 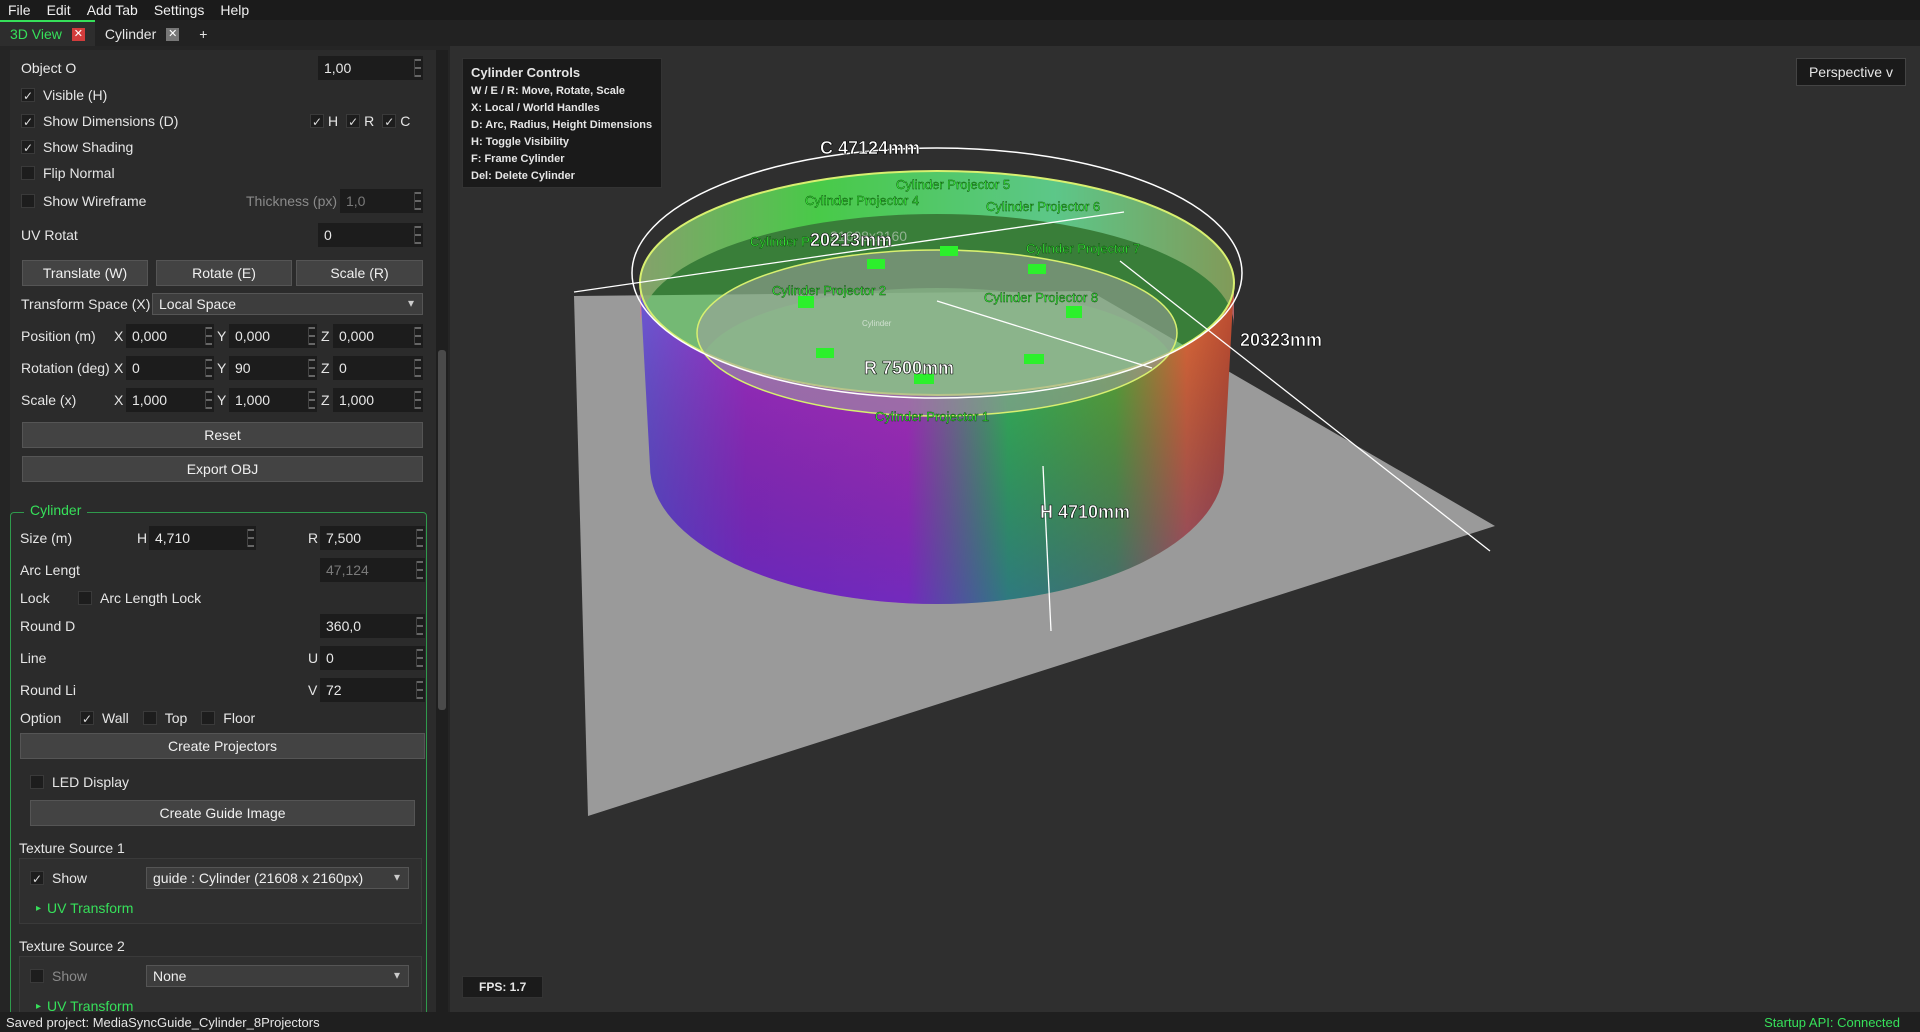 I want to click on texture-source-1-label: Texture Source 1, so click(x=72, y=848).